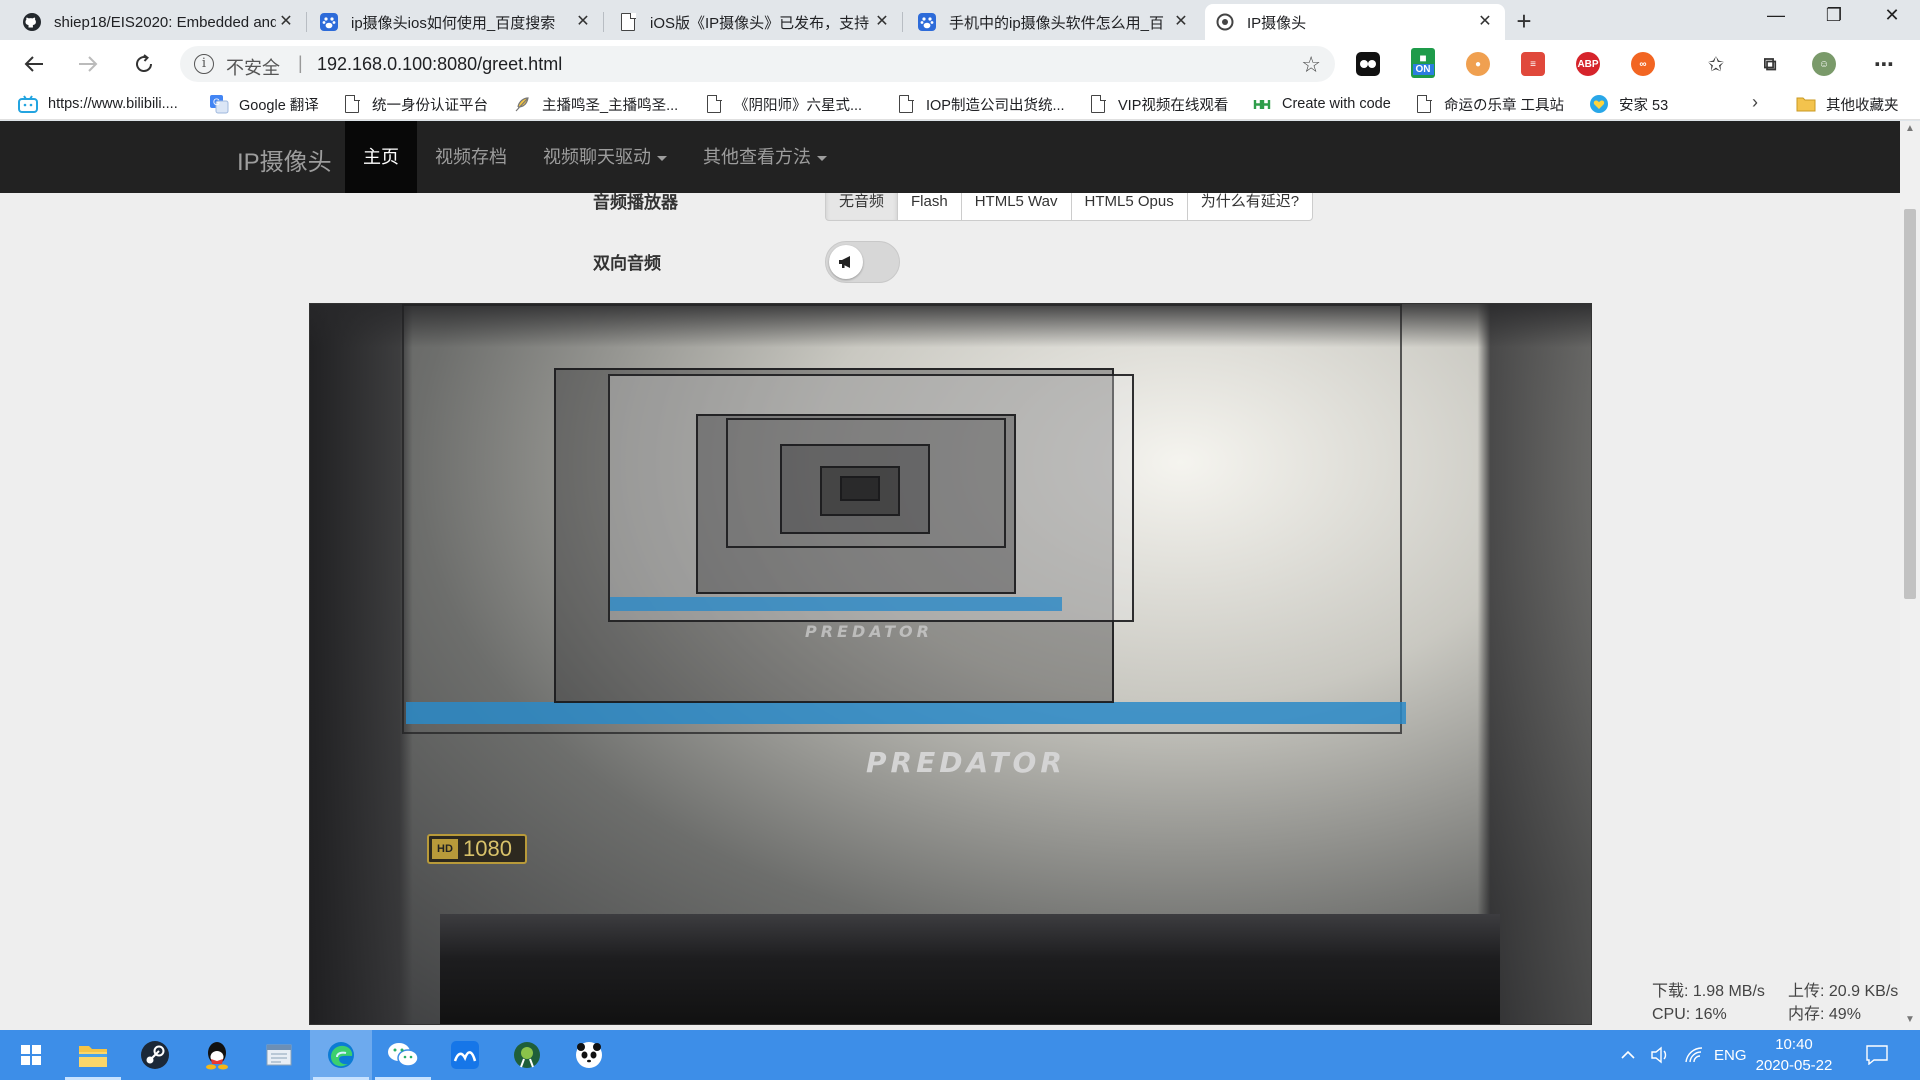  What do you see at coordinates (597, 157) in the screenshot?
I see `nav-label: 视频聊天驱动` at bounding box center [597, 157].